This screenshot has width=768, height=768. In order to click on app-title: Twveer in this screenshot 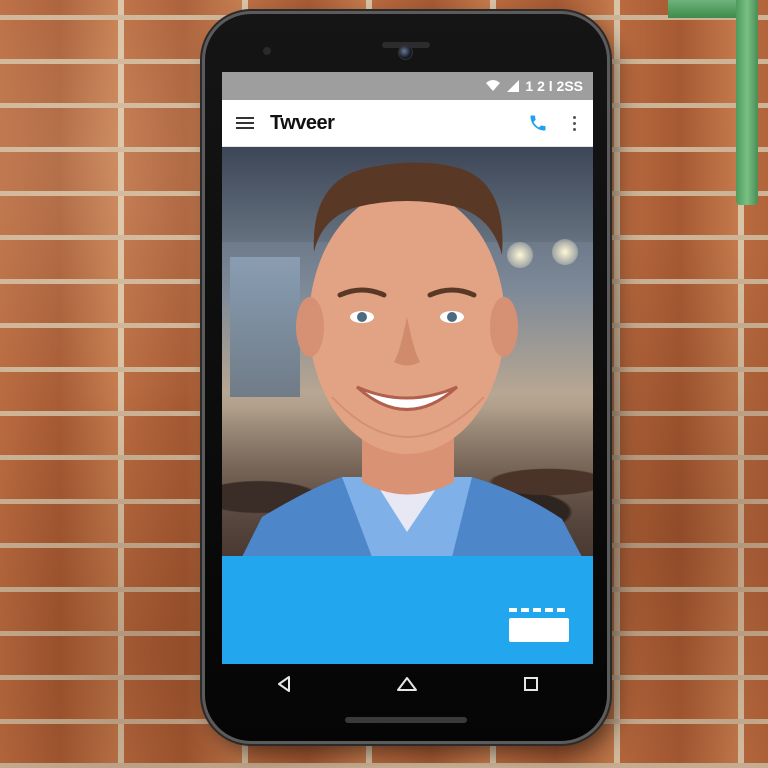, I will do `click(302, 122)`.